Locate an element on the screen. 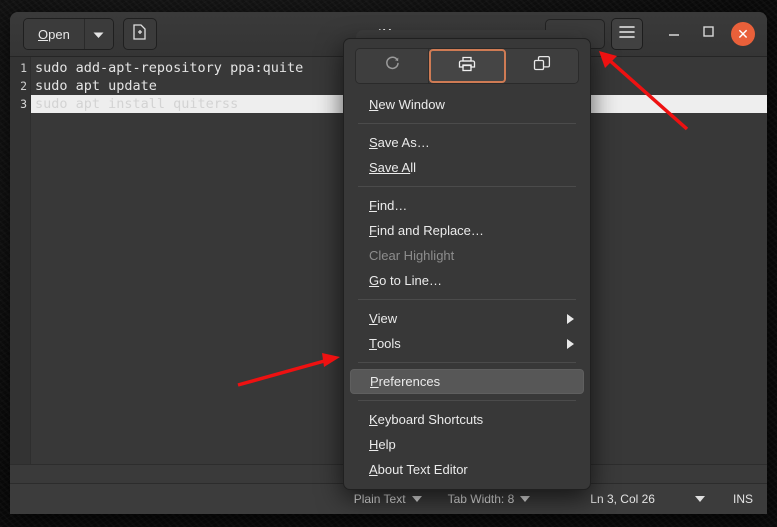  menu-item-mnemonic: P is located at coordinates (374, 381).